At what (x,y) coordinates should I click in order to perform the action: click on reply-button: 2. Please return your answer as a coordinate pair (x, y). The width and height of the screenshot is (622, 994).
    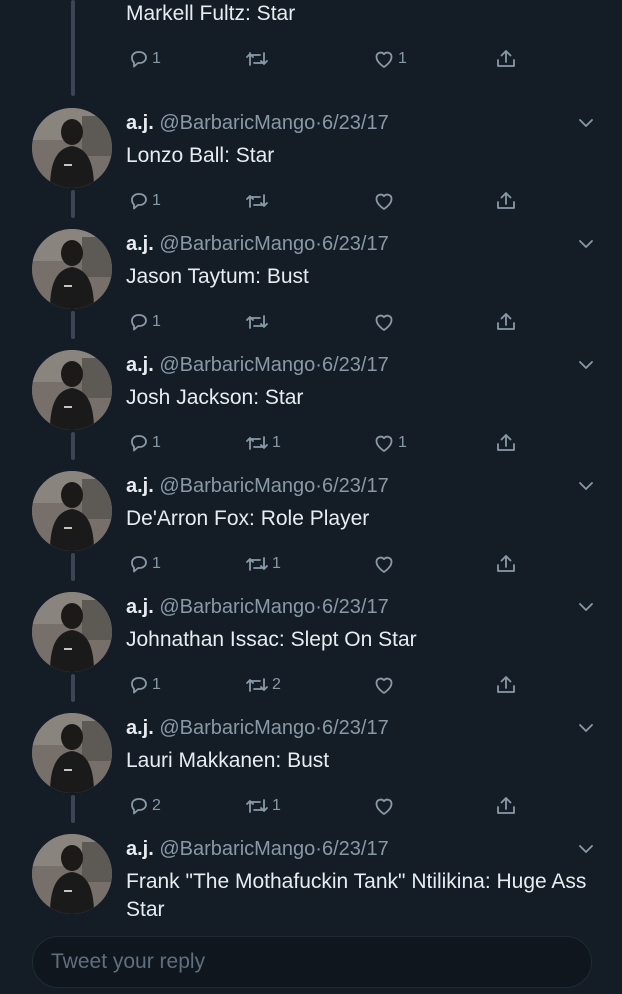
    Looking at the image, I should click on (144, 806).